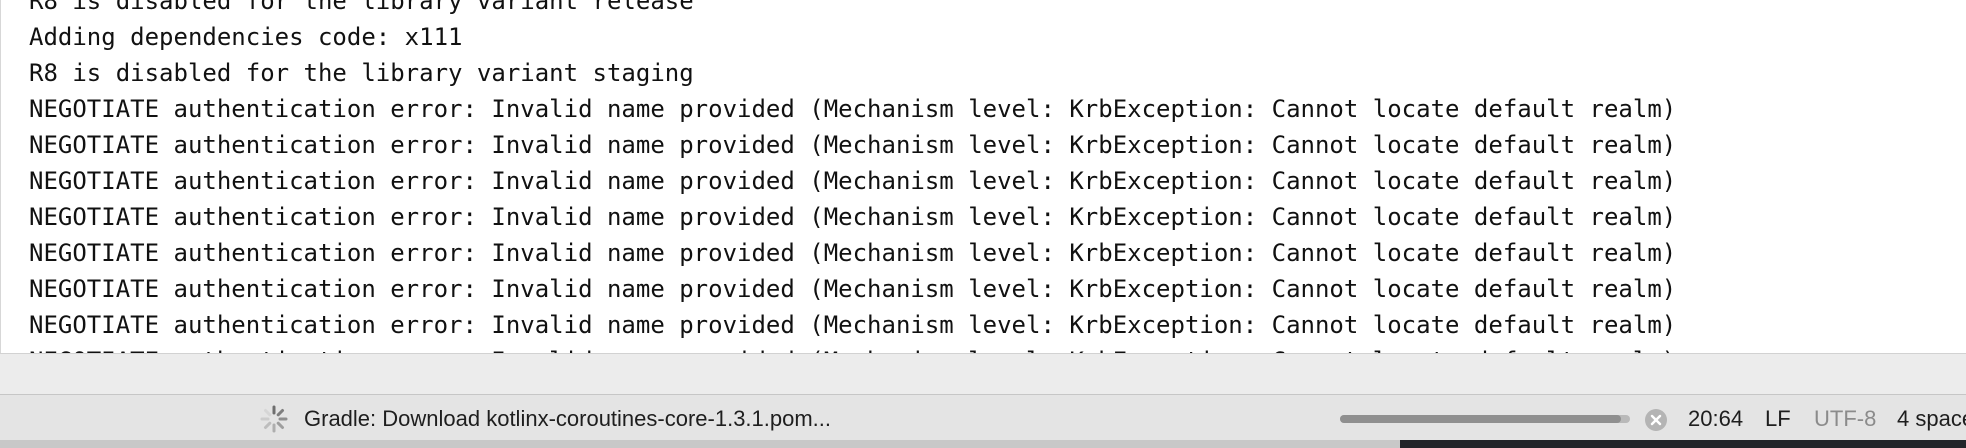 The width and height of the screenshot is (1966, 448). Describe the element at coordinates (1931, 419) in the screenshot. I see `indent-widget: 4 spaces` at that location.